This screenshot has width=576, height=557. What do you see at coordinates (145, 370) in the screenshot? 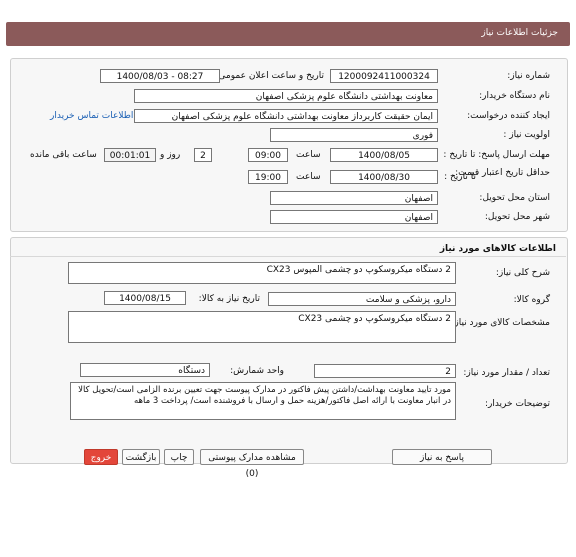
I see `unit-field: دستگاه` at bounding box center [145, 370].